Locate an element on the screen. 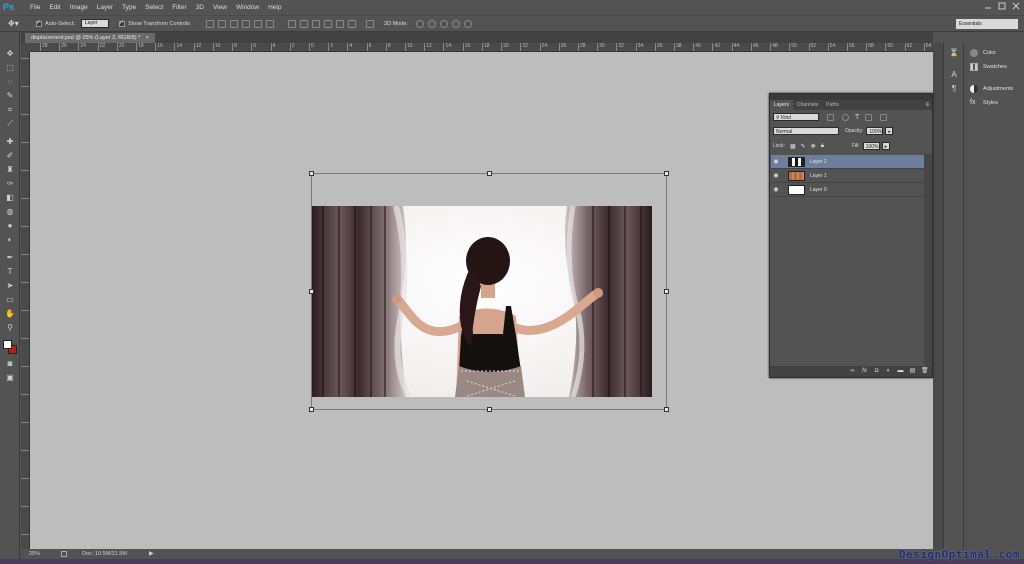 Image resolution: width=1024 pixels, height=564 pixels. close-icon is located at coordinates (1016, 6).